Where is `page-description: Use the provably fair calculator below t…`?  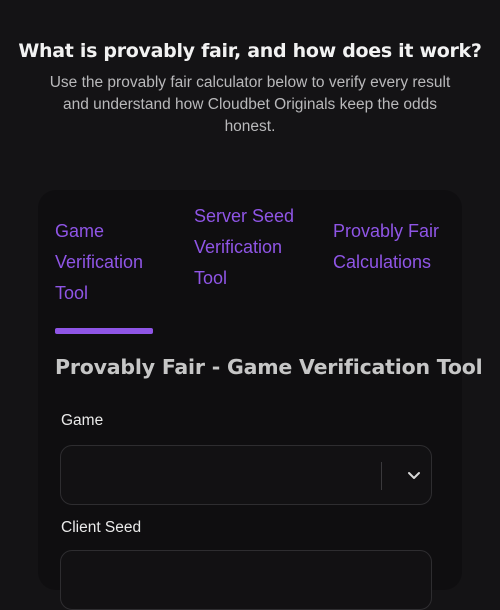 page-description: Use the provably fair calculator below t… is located at coordinates (250, 104).